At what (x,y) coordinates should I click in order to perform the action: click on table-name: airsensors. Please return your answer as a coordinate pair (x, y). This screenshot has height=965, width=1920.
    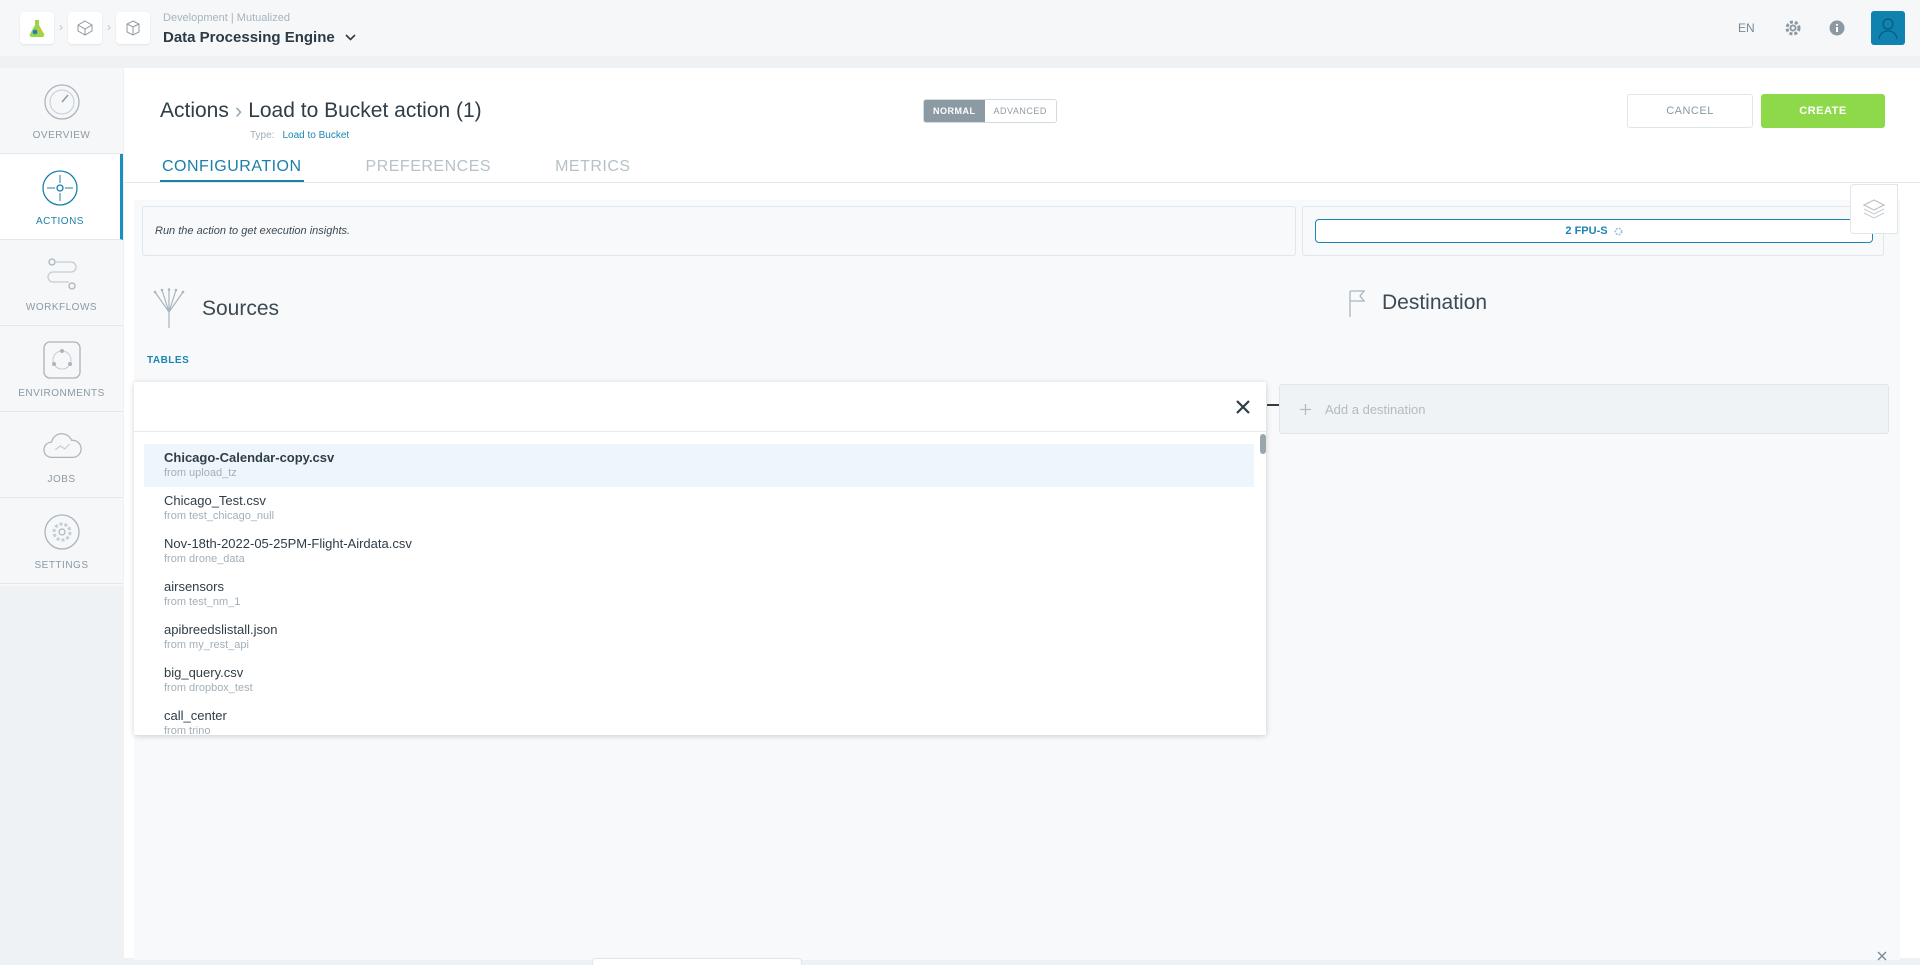
    Looking at the image, I should click on (194, 586).